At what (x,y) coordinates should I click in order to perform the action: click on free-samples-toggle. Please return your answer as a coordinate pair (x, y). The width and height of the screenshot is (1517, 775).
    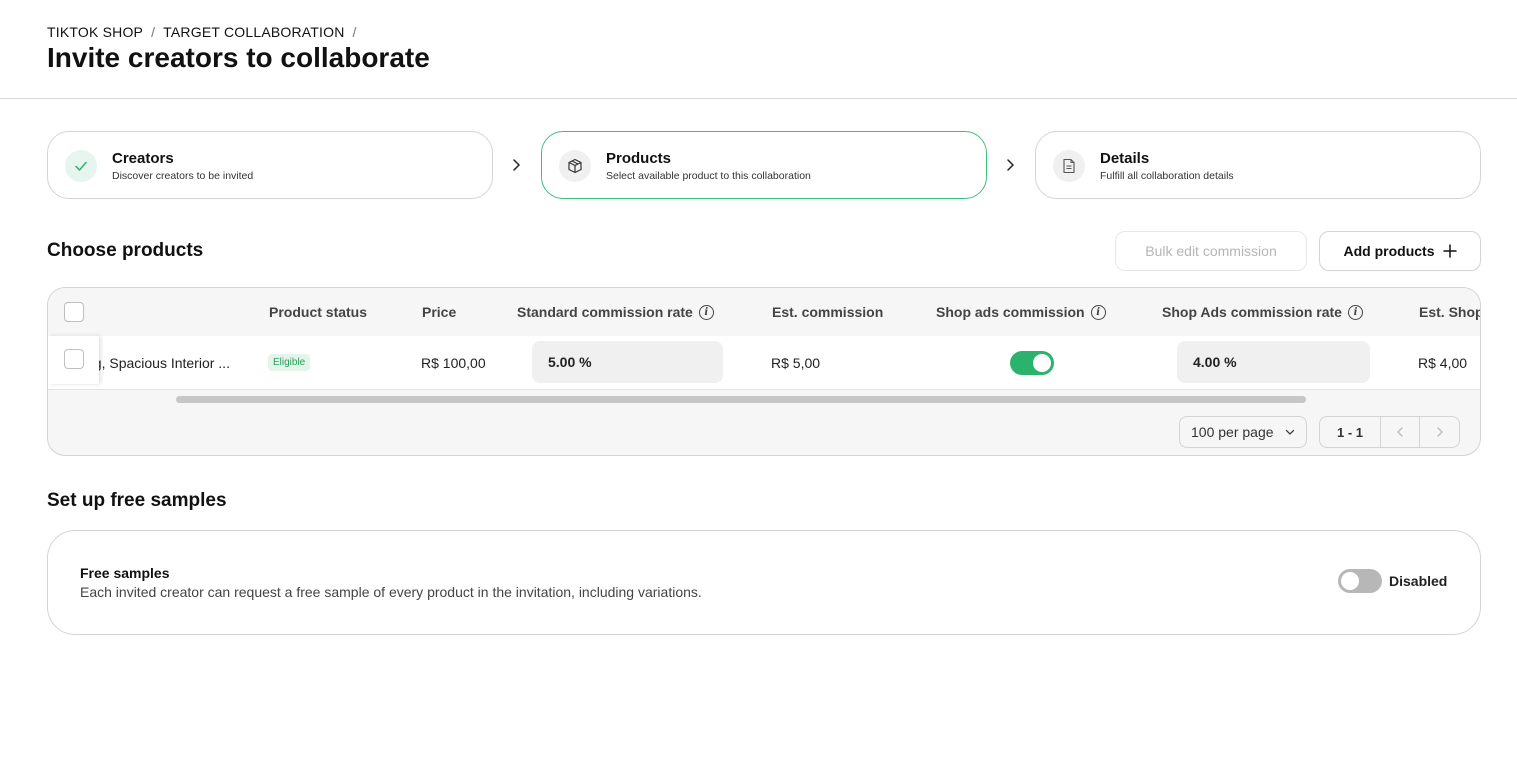
    Looking at the image, I should click on (1360, 581).